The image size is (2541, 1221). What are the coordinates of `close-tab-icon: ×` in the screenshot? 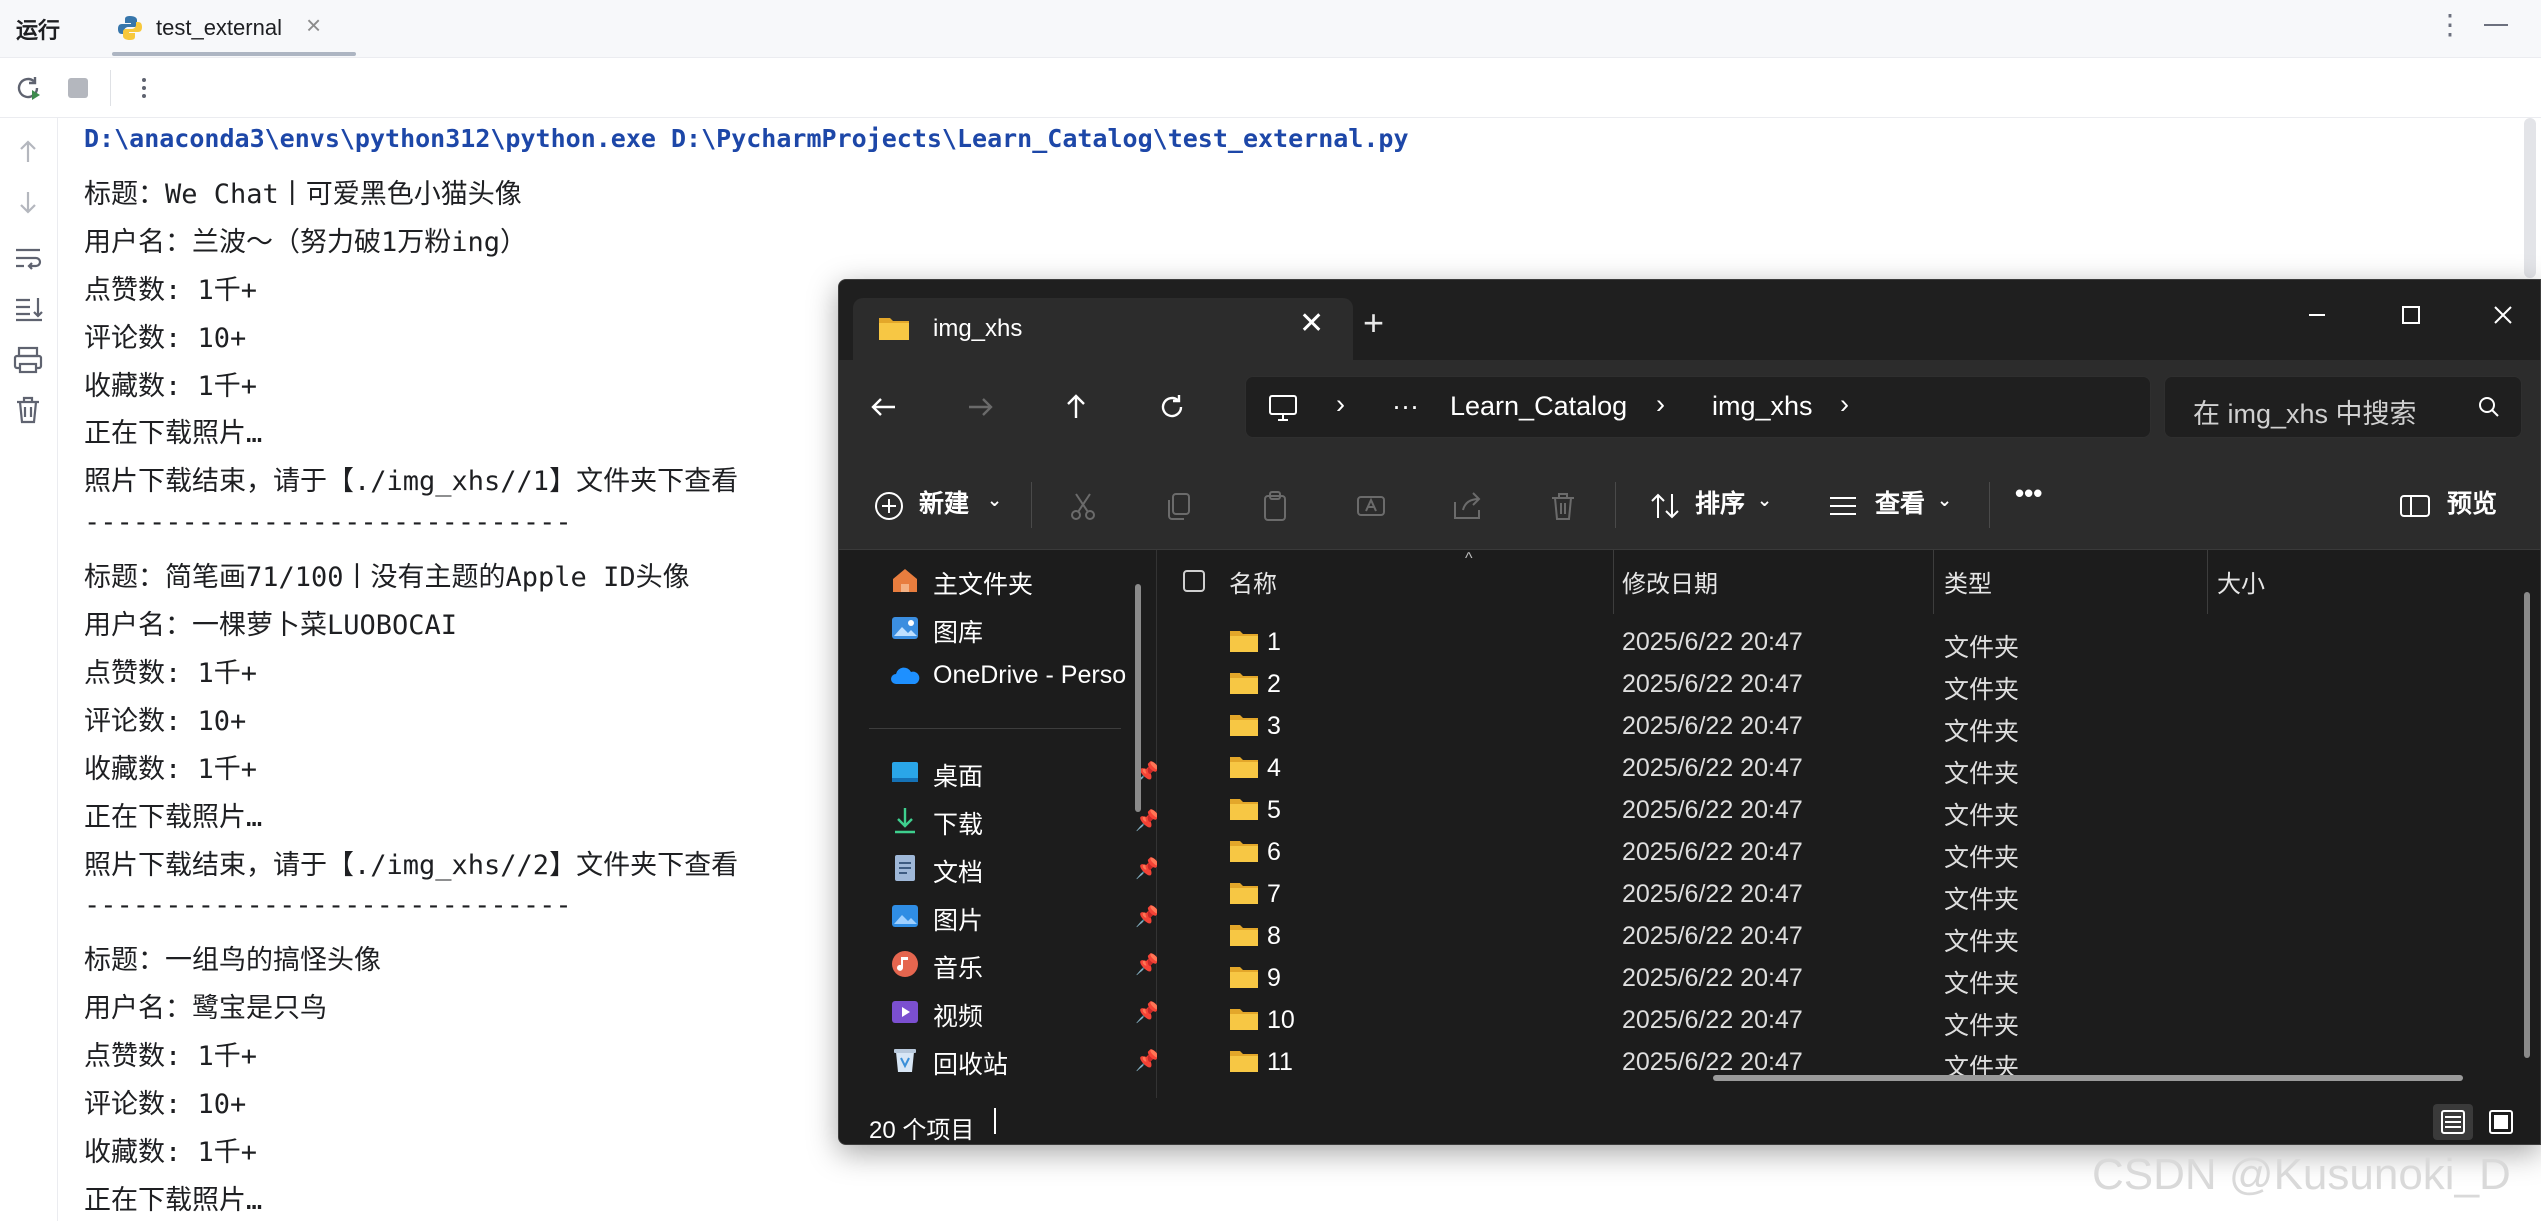 It's located at (313, 25).